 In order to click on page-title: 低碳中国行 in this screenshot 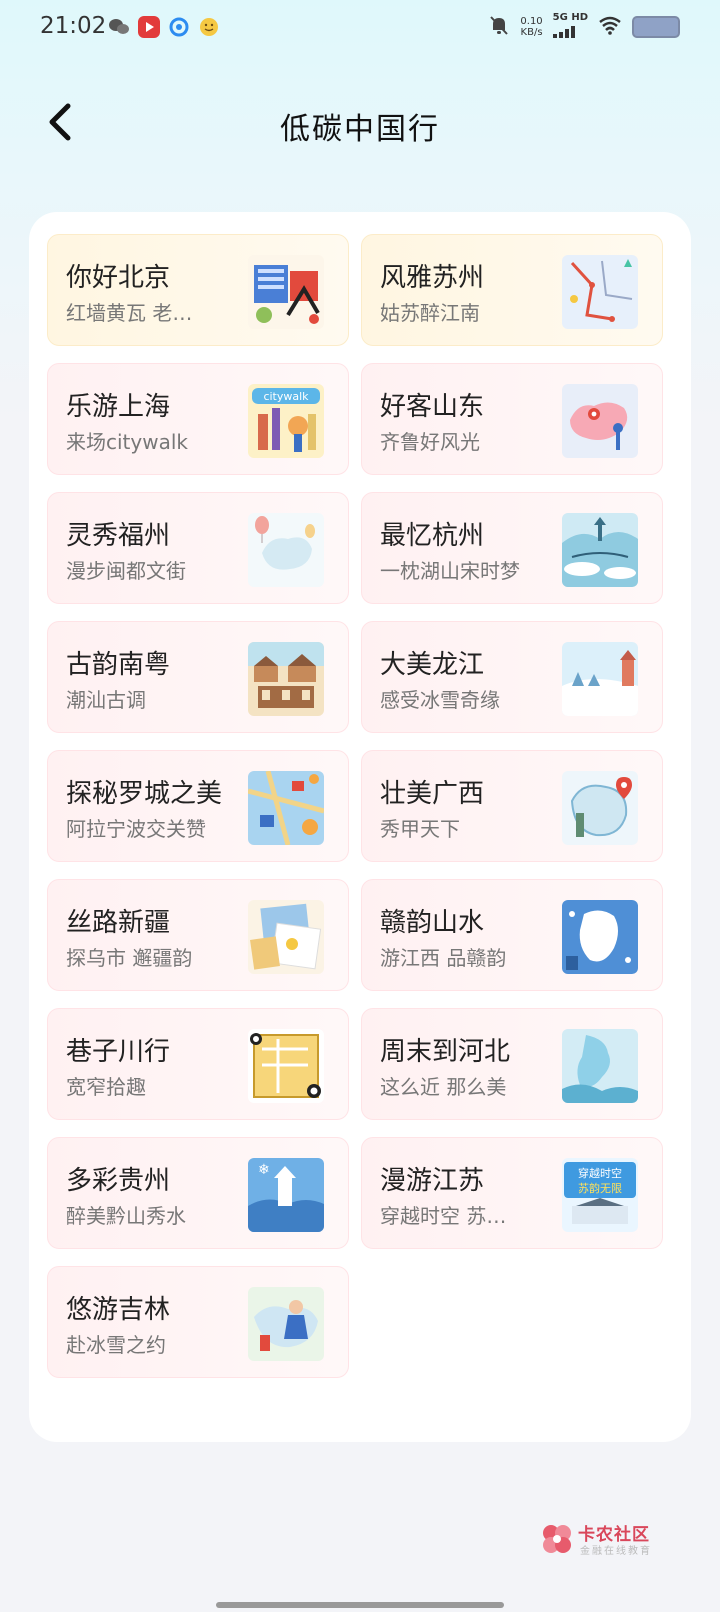, I will do `click(360, 129)`.